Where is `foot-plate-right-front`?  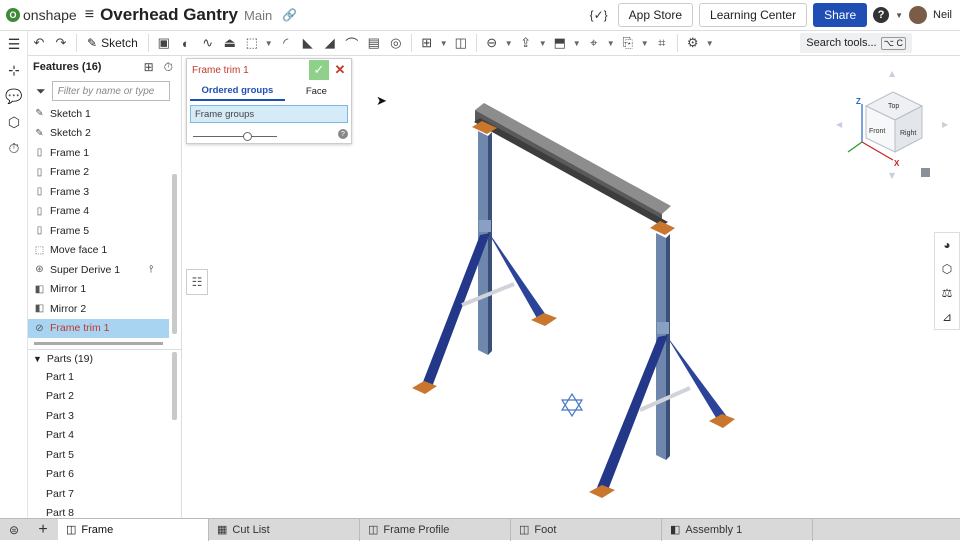
foot-plate-right-front is located at coordinates (602, 491).